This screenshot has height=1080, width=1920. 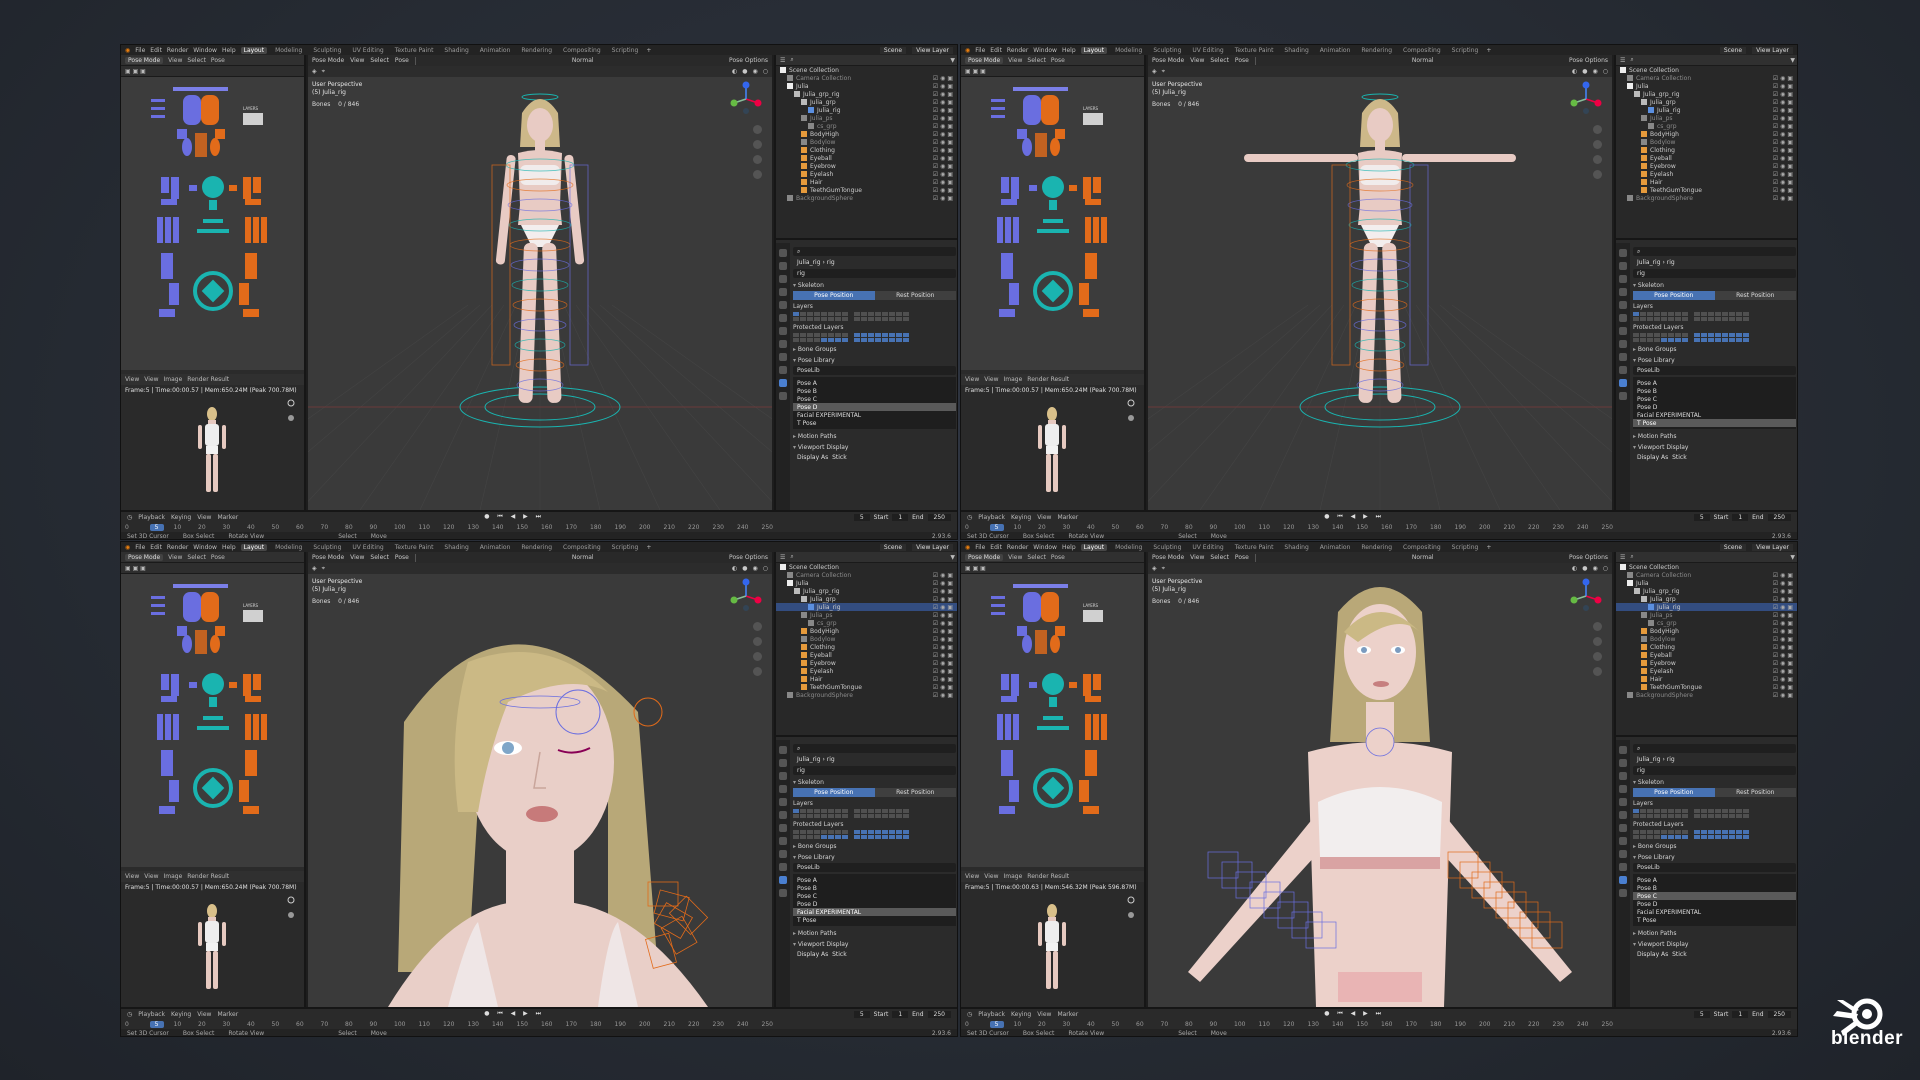 I want to click on outliner-search-icon: ⌕, so click(x=791, y=60).